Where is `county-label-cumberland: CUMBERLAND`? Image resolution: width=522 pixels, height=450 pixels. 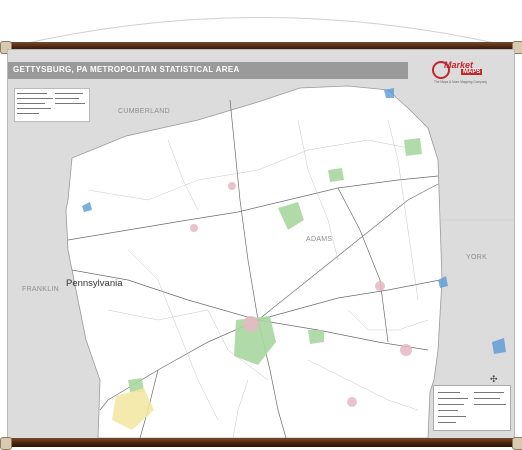 county-label-cumberland: CUMBERLAND is located at coordinates (144, 111).